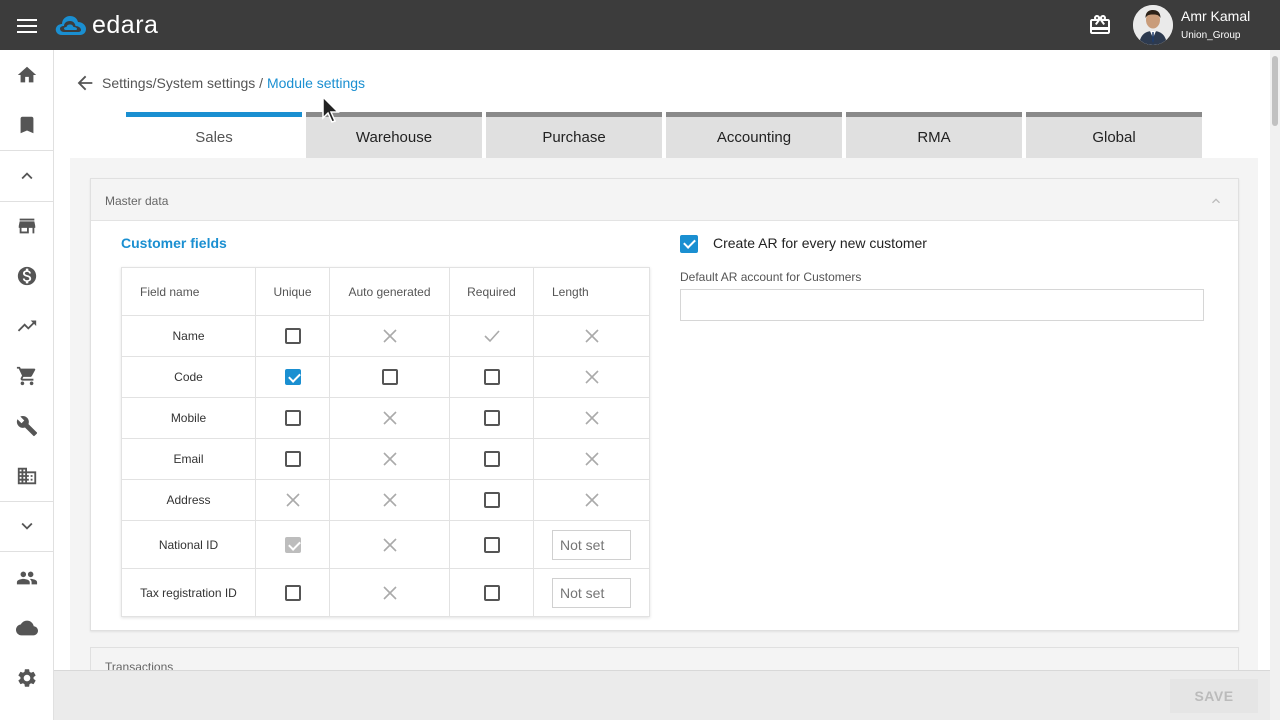 Image resolution: width=1280 pixels, height=720 pixels. I want to click on tab-purchase: Purchase, so click(574, 135).